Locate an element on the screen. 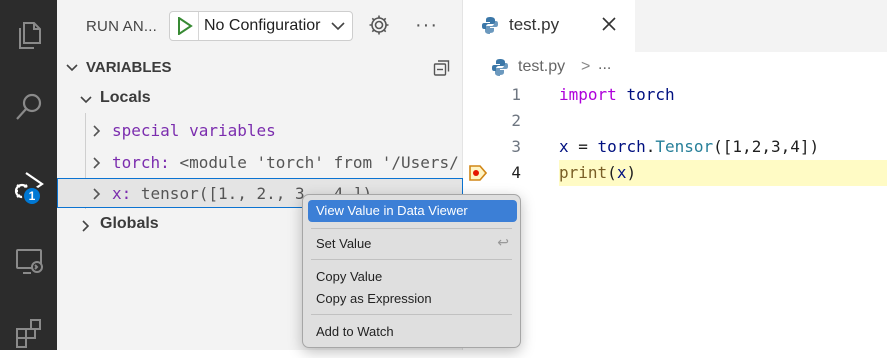 This screenshot has height=358, width=887. debug-badge: 1 is located at coordinates (32, 196).